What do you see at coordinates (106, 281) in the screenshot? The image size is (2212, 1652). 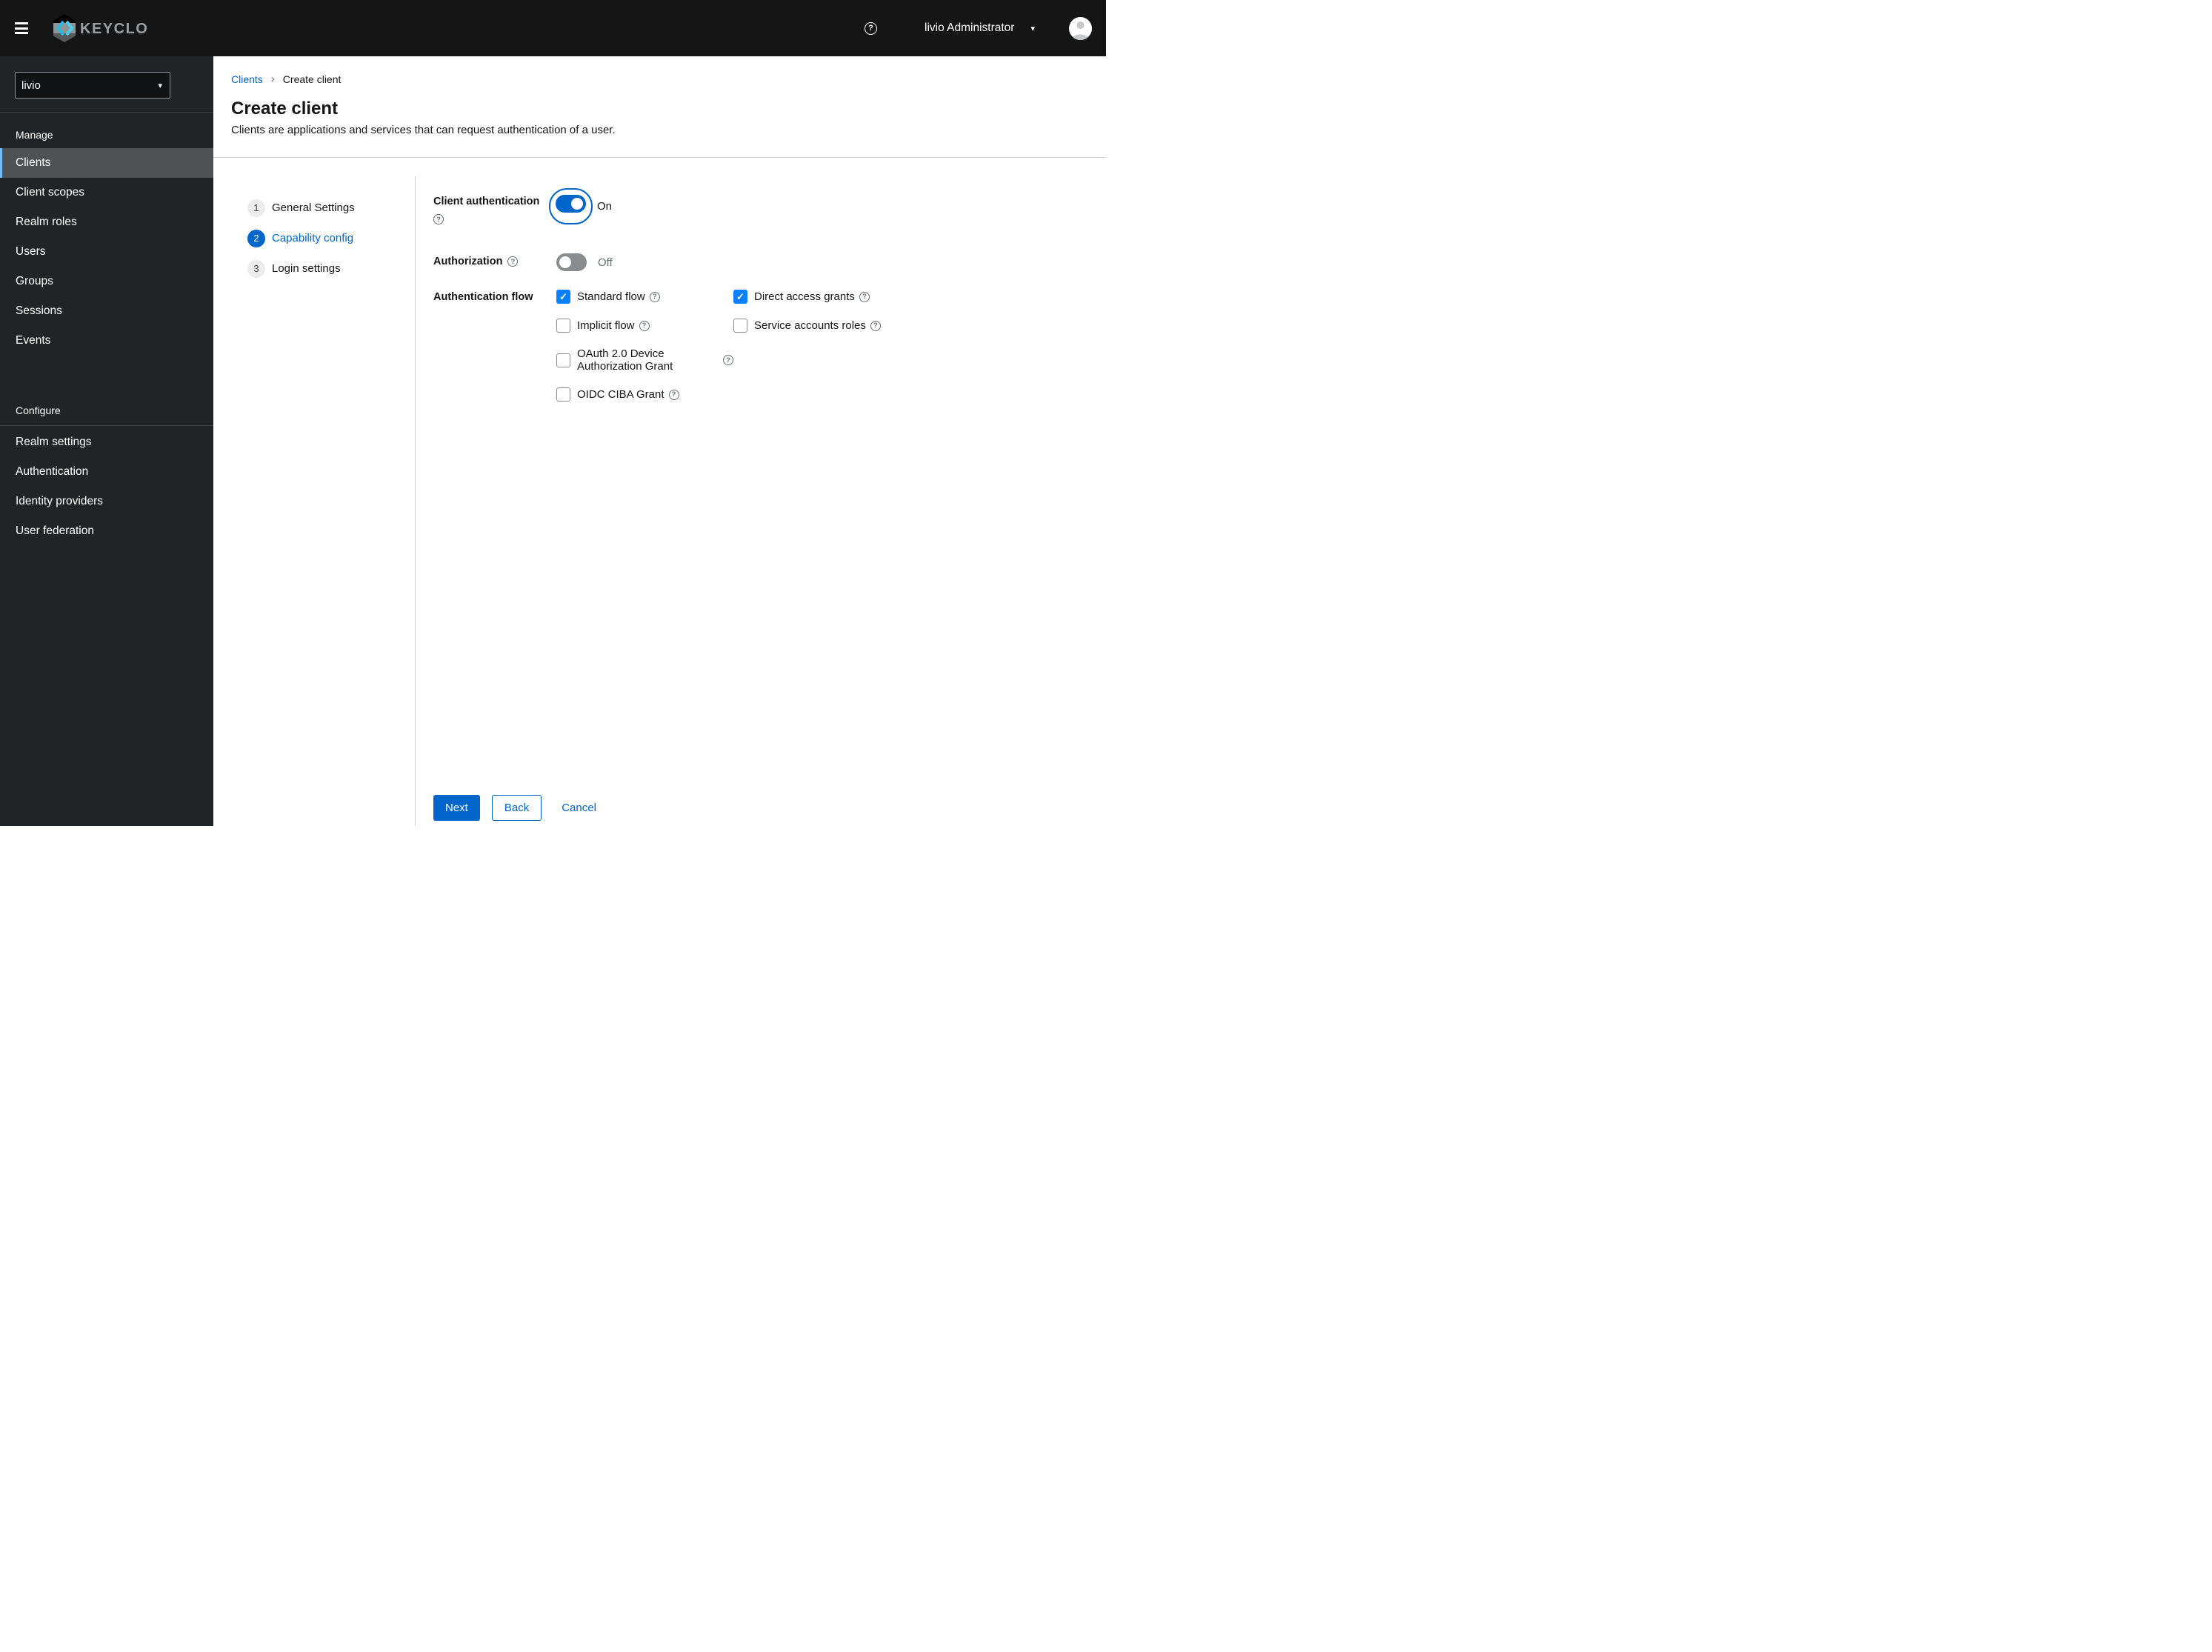 I see `sidebar-item-groups: Groups` at bounding box center [106, 281].